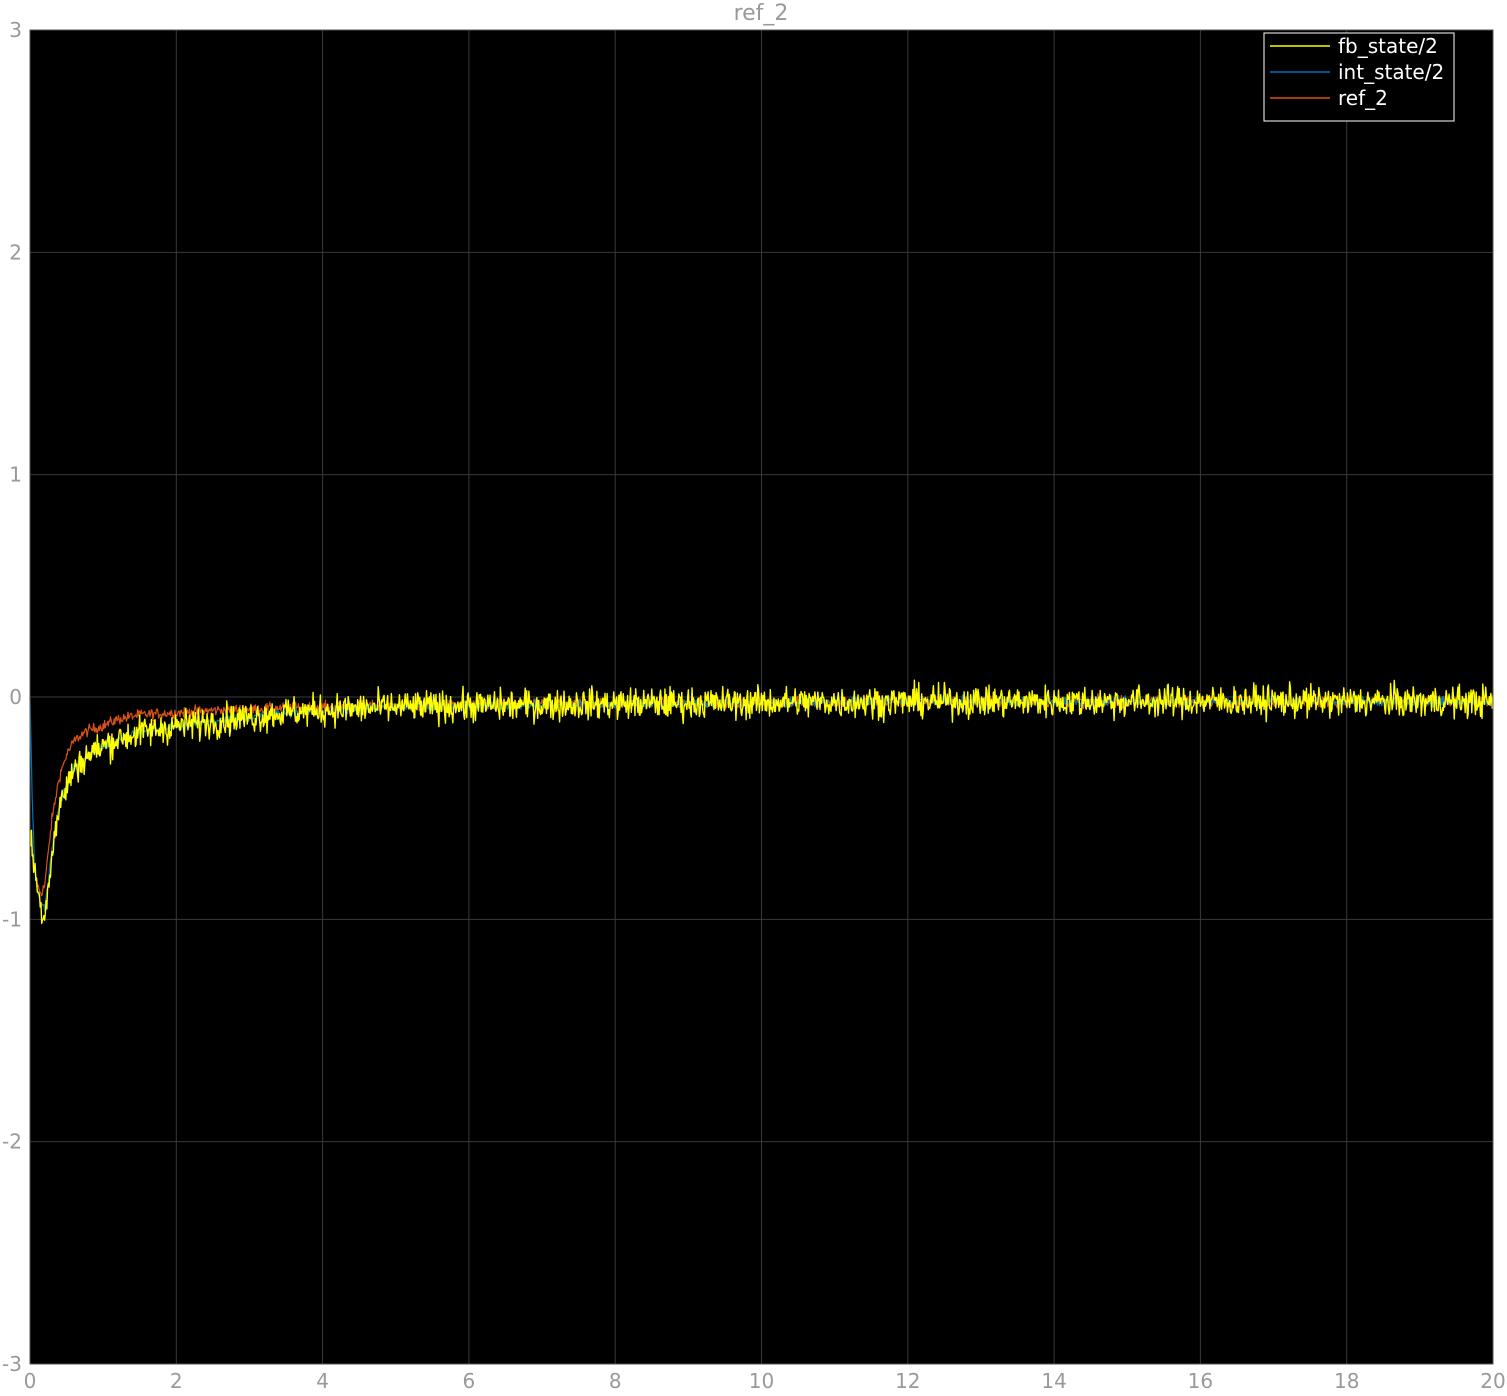  I want to click on legend-label: int_state/2, so click(1391, 72).